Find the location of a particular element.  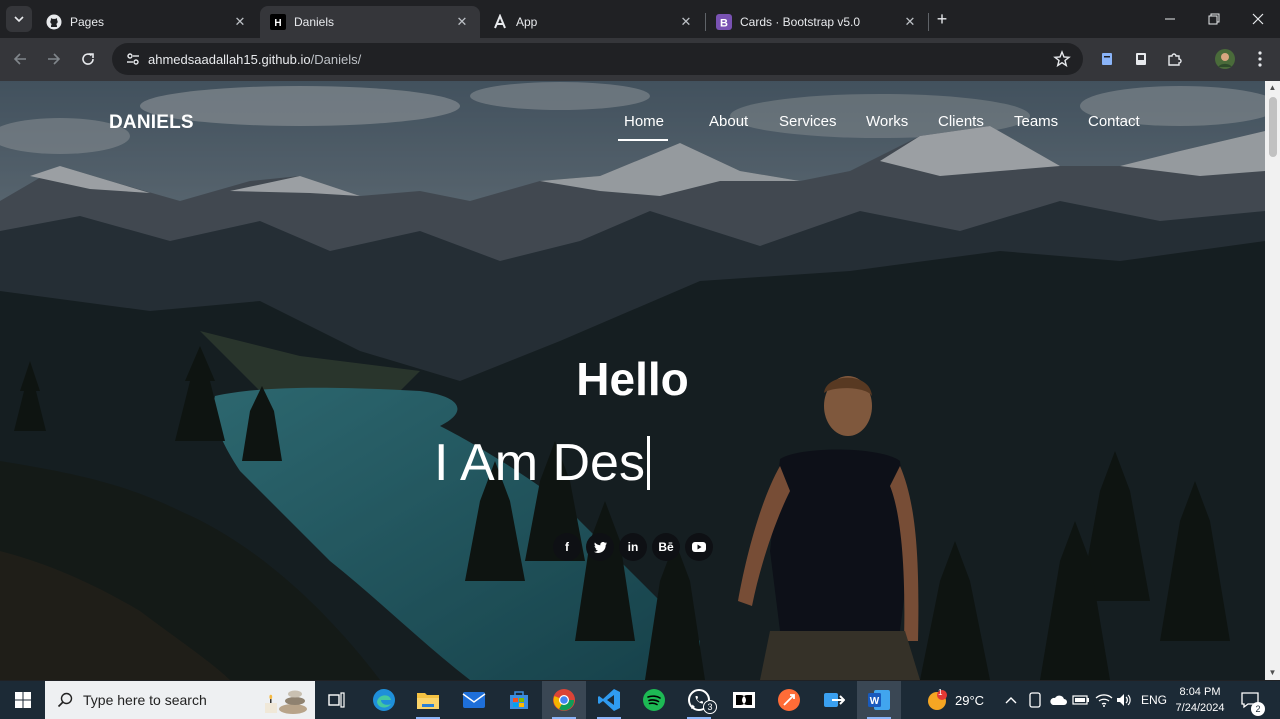

tray-wifi is located at coordinates (1104, 700).